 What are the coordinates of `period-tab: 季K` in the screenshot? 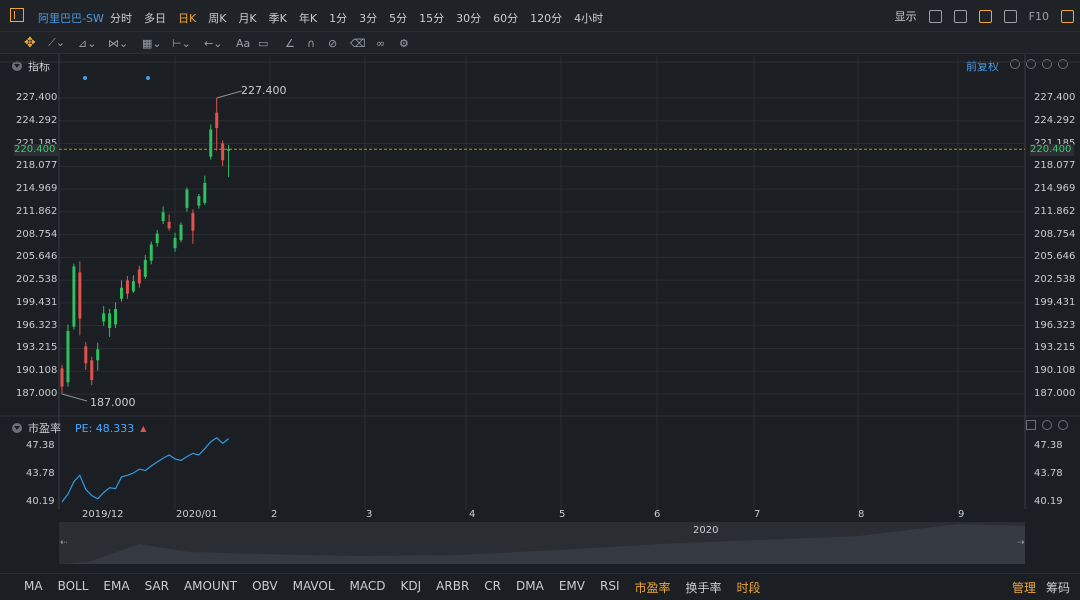 It's located at (278, 18).